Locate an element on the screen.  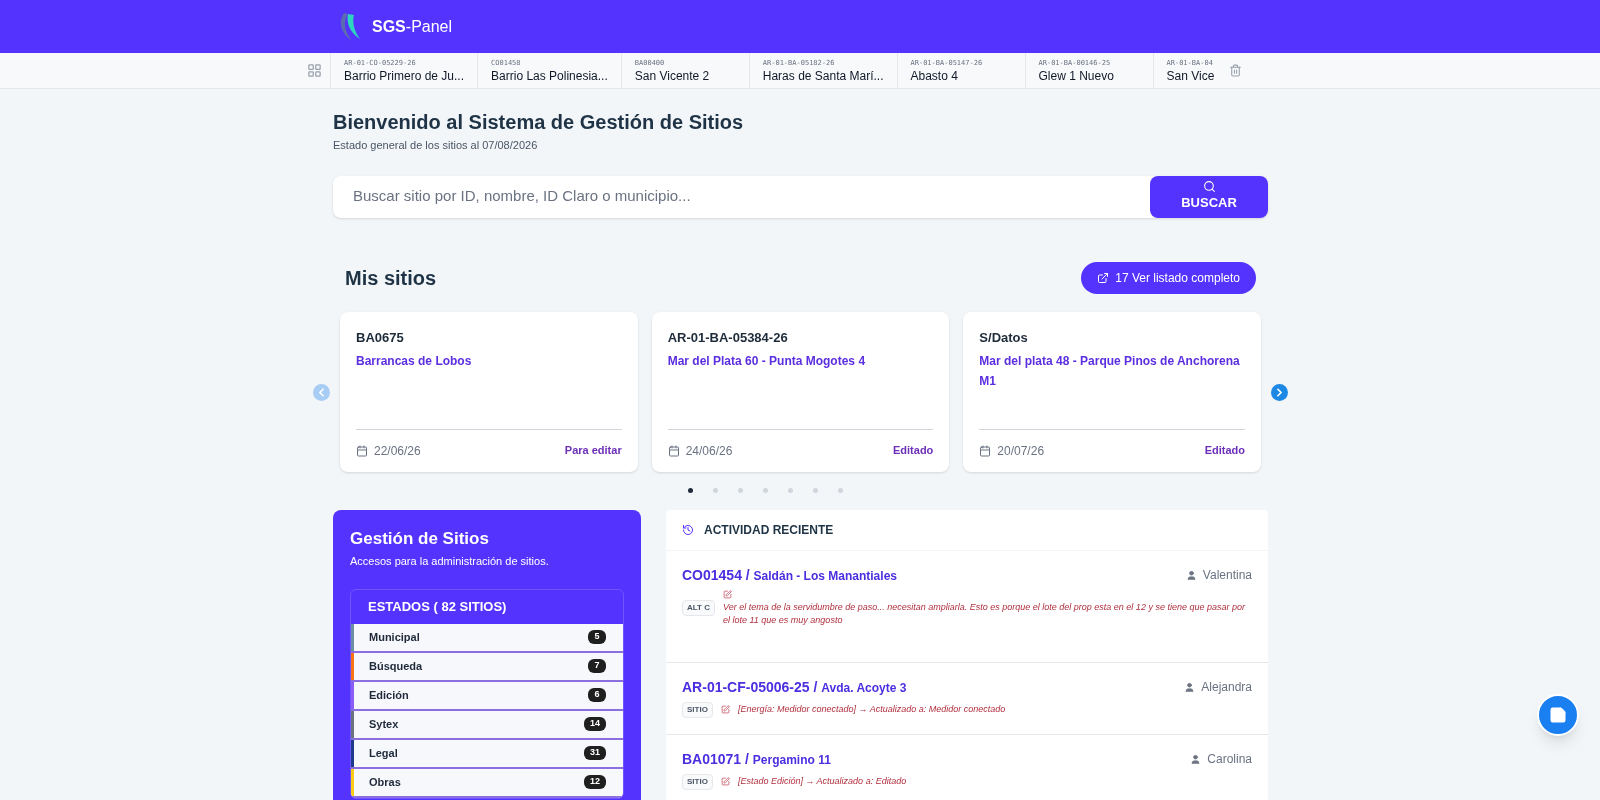
panel-title: Gestión de Sitios is located at coordinates (420, 538).